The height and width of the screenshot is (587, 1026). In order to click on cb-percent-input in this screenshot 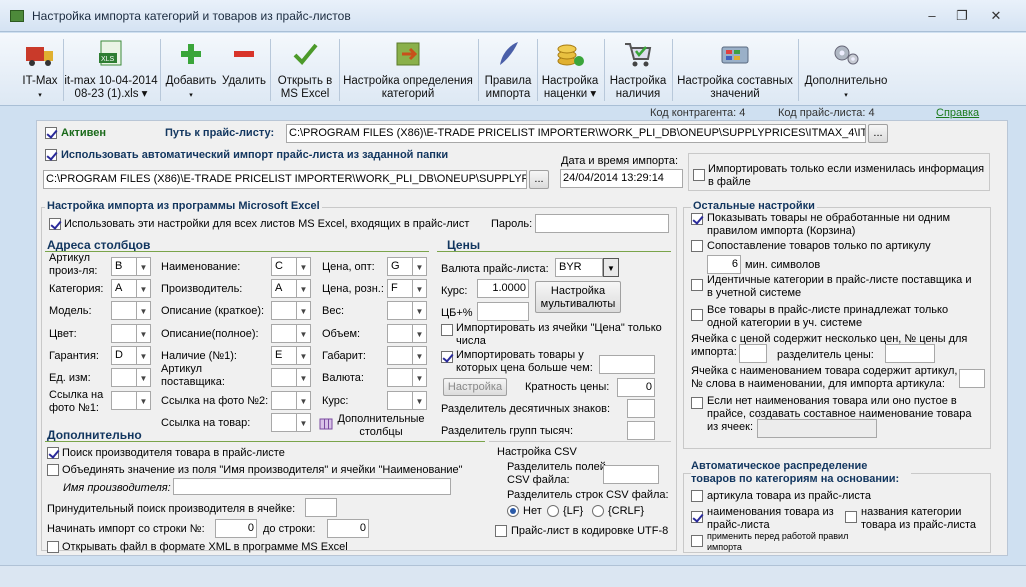, I will do `click(503, 311)`.